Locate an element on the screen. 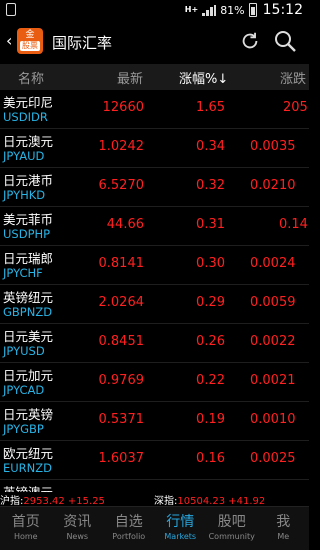 This screenshot has height=550, width=320. tab-label: 股吧 is located at coordinates (231, 522).